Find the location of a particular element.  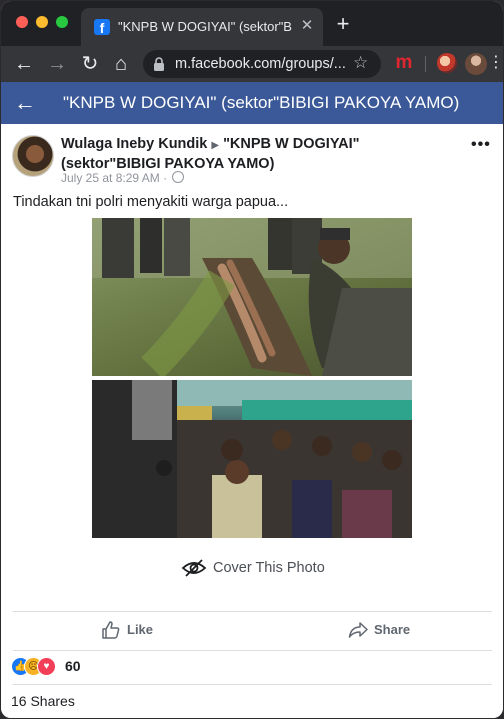

photo-1-scene is located at coordinates (252, 297).